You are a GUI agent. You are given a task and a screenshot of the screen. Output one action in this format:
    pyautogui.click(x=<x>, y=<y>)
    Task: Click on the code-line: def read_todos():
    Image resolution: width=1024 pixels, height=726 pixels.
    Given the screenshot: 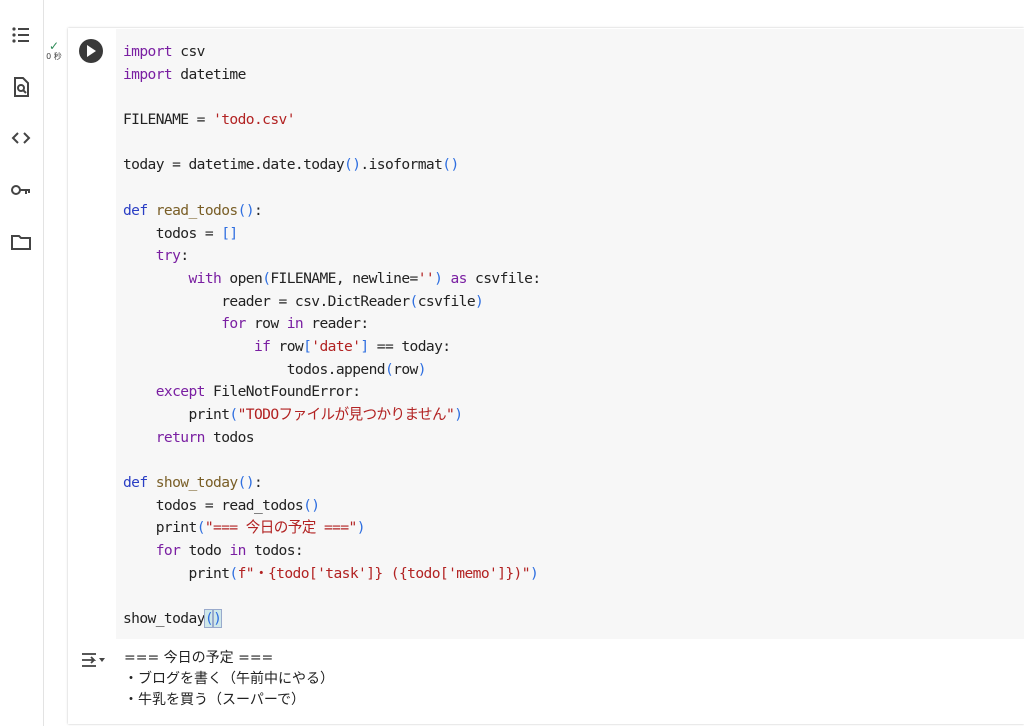 What is the action you would take?
    pyautogui.click(x=332, y=211)
    